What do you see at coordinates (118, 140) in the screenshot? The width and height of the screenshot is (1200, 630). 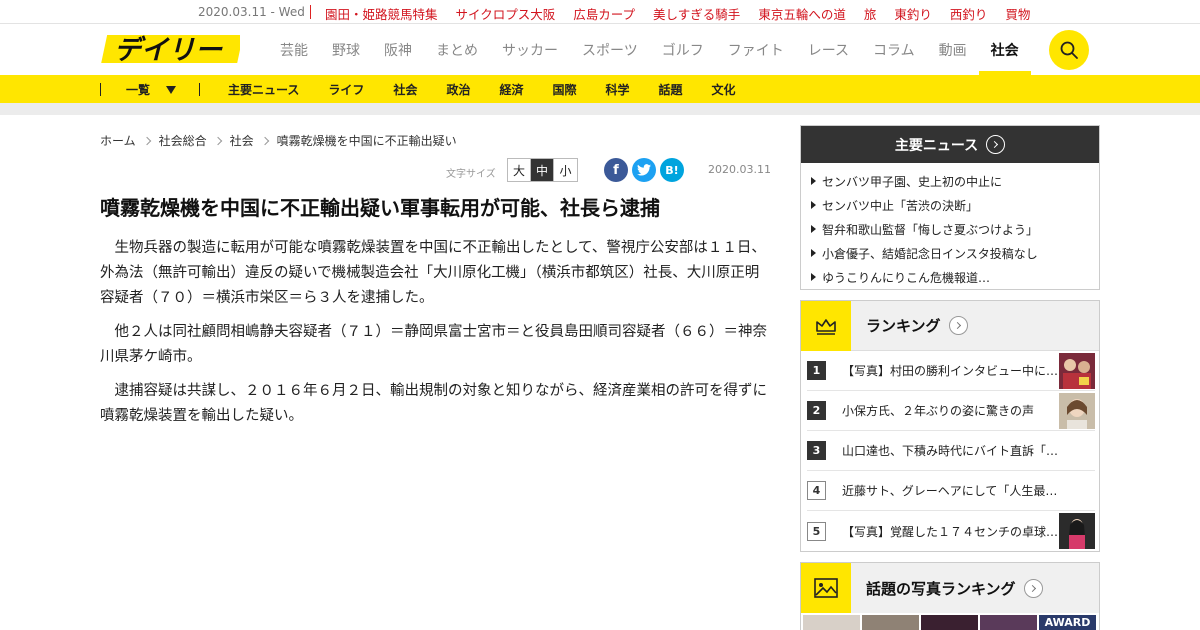 I see `breadcrumb-home: ホーム` at bounding box center [118, 140].